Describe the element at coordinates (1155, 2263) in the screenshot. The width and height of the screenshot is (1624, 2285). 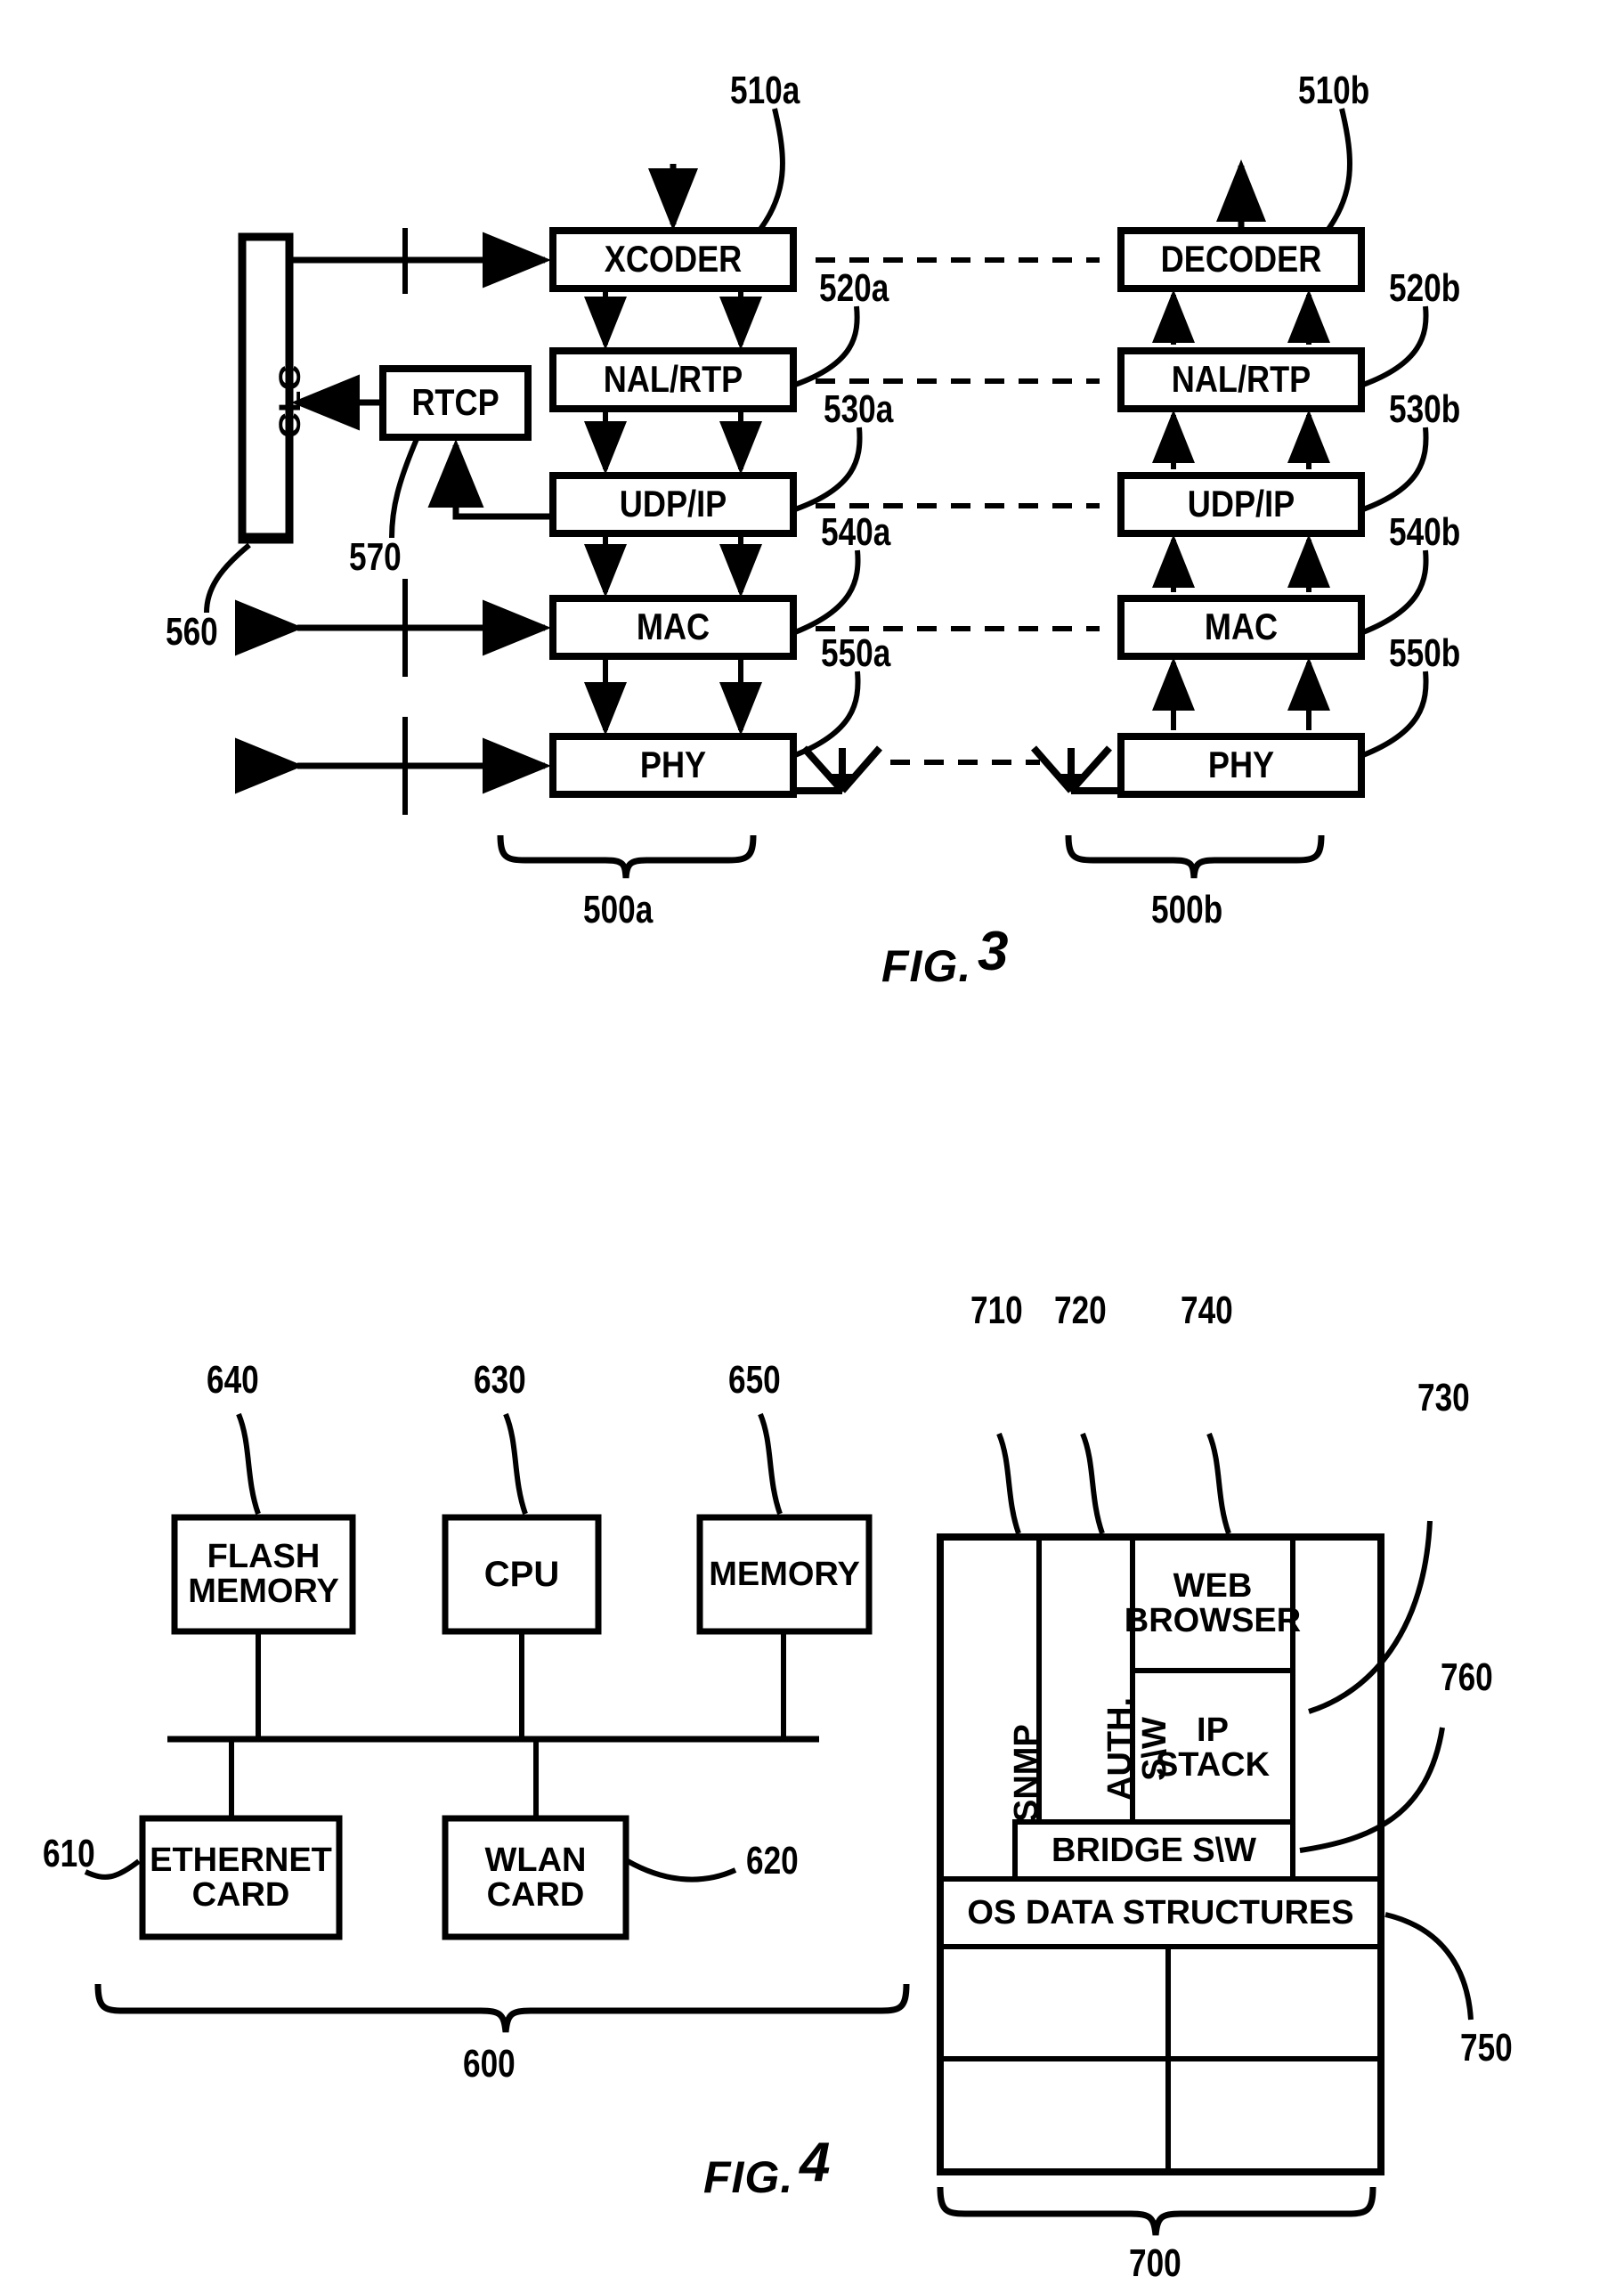
I see `ref-700: 700` at that location.